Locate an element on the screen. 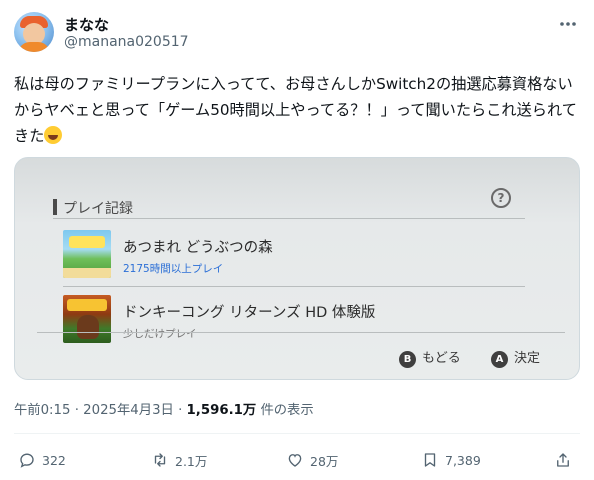 The image size is (594, 480). game-row-donkey-kong: ドンキーコング リターンズ HD 体験版 少しだけプレイ is located at coordinates (293, 320).